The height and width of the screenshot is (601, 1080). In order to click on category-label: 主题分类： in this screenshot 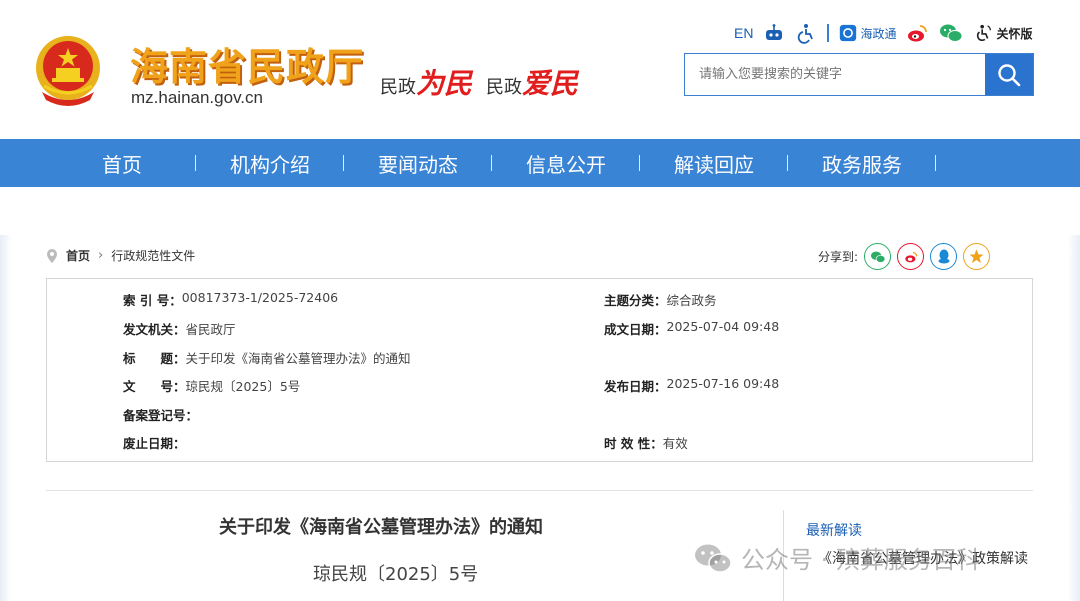, I will do `click(635, 300)`.